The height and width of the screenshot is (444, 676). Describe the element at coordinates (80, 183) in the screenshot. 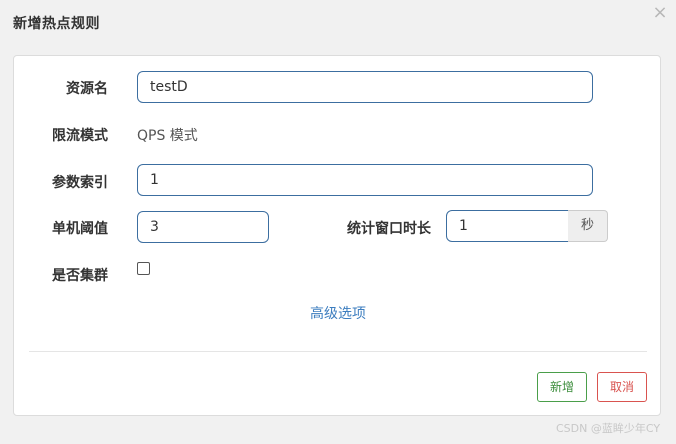

I see `param-index-label: 参数索引` at that location.